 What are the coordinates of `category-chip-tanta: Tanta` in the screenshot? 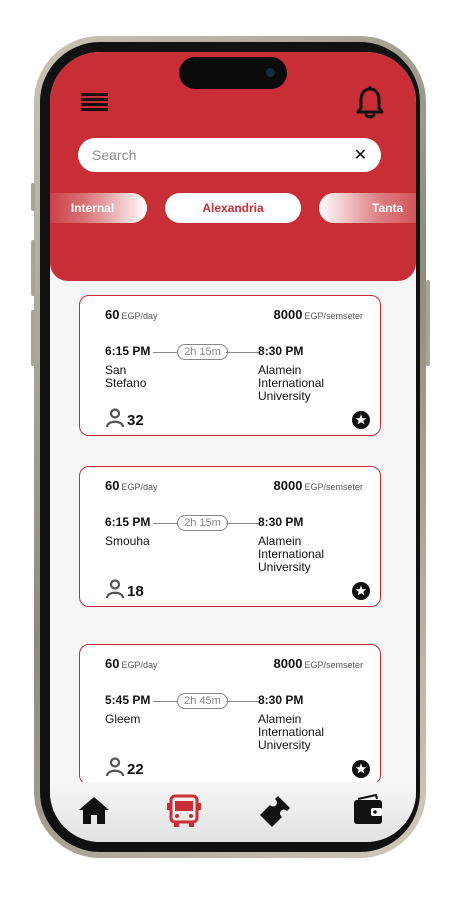 It's located at (367, 208).